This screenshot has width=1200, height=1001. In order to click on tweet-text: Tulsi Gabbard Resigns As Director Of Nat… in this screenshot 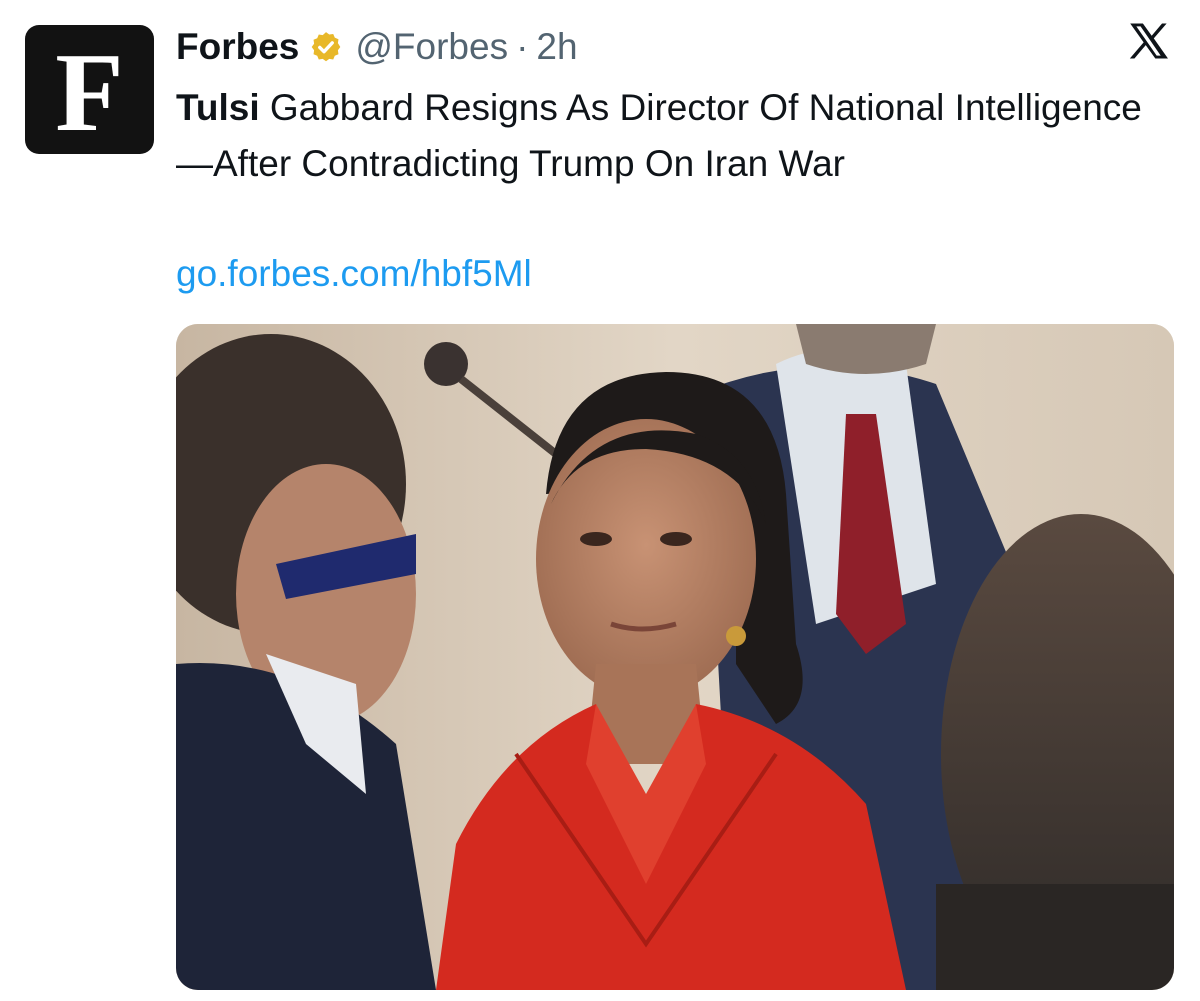, I will do `click(671, 136)`.